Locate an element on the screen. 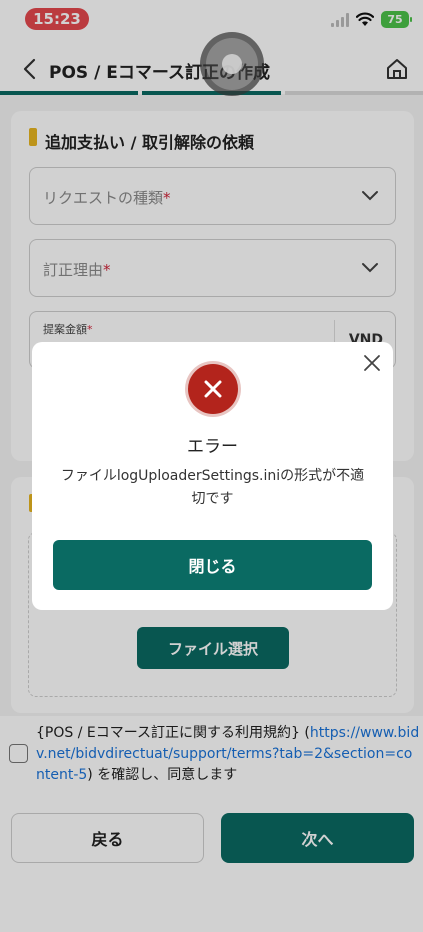 This screenshot has width=423, height=932. dialog-title: エラー is located at coordinates (212, 447).